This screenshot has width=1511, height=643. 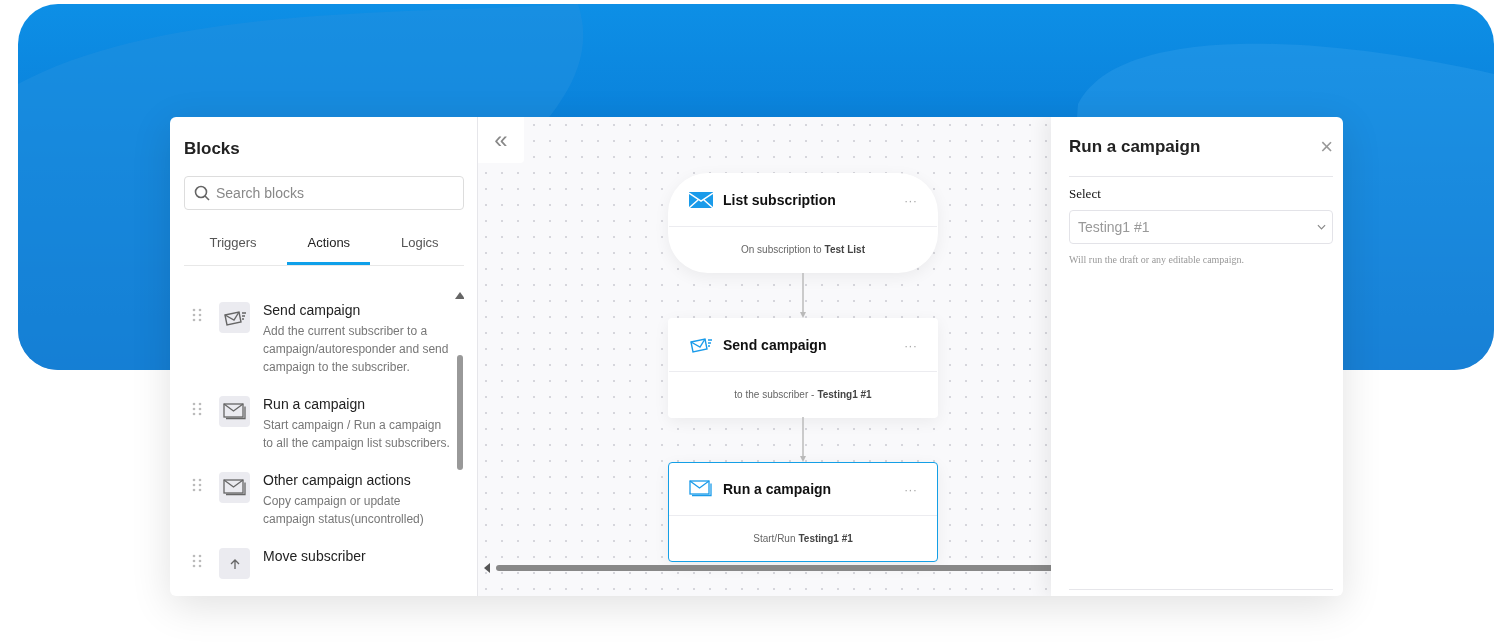 What do you see at coordinates (1085, 194) in the screenshot?
I see `field-label: Select` at bounding box center [1085, 194].